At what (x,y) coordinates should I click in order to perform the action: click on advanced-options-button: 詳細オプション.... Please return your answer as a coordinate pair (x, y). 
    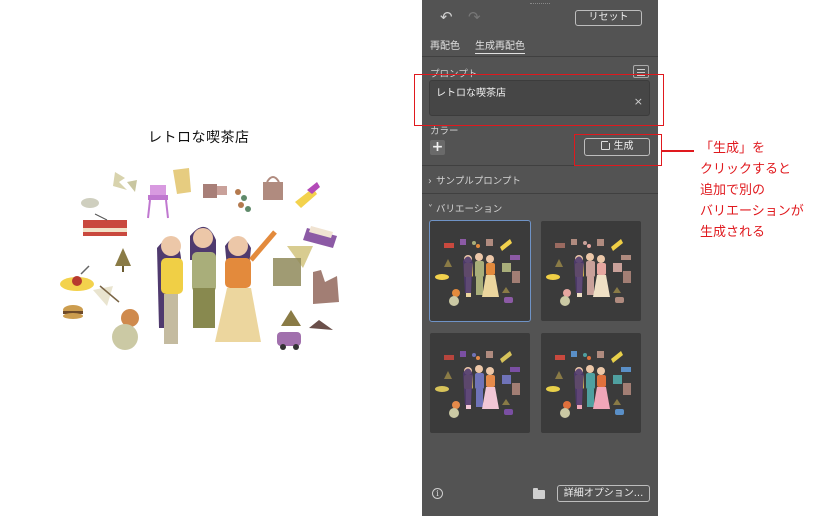
    Looking at the image, I should click on (603, 493).